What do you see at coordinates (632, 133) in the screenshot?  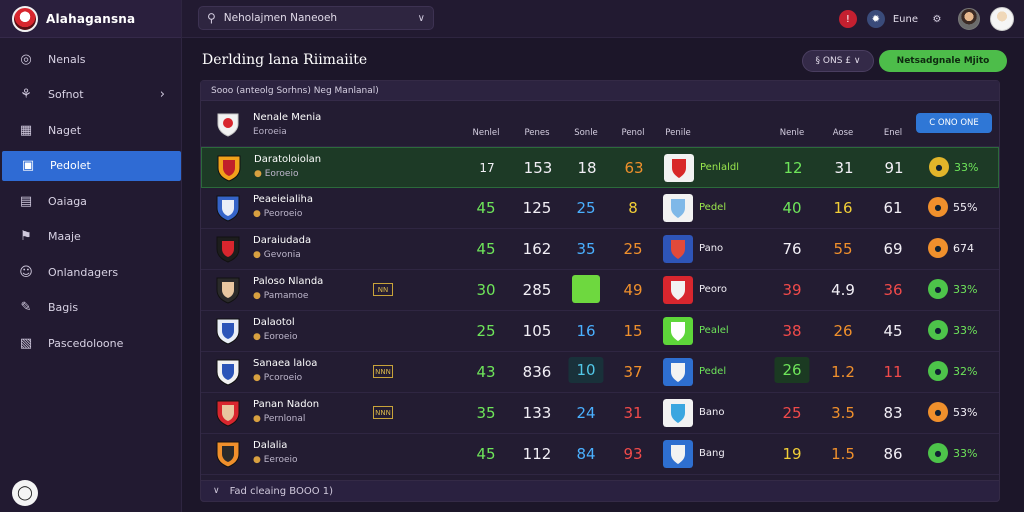 I see `column-header: Penol` at bounding box center [632, 133].